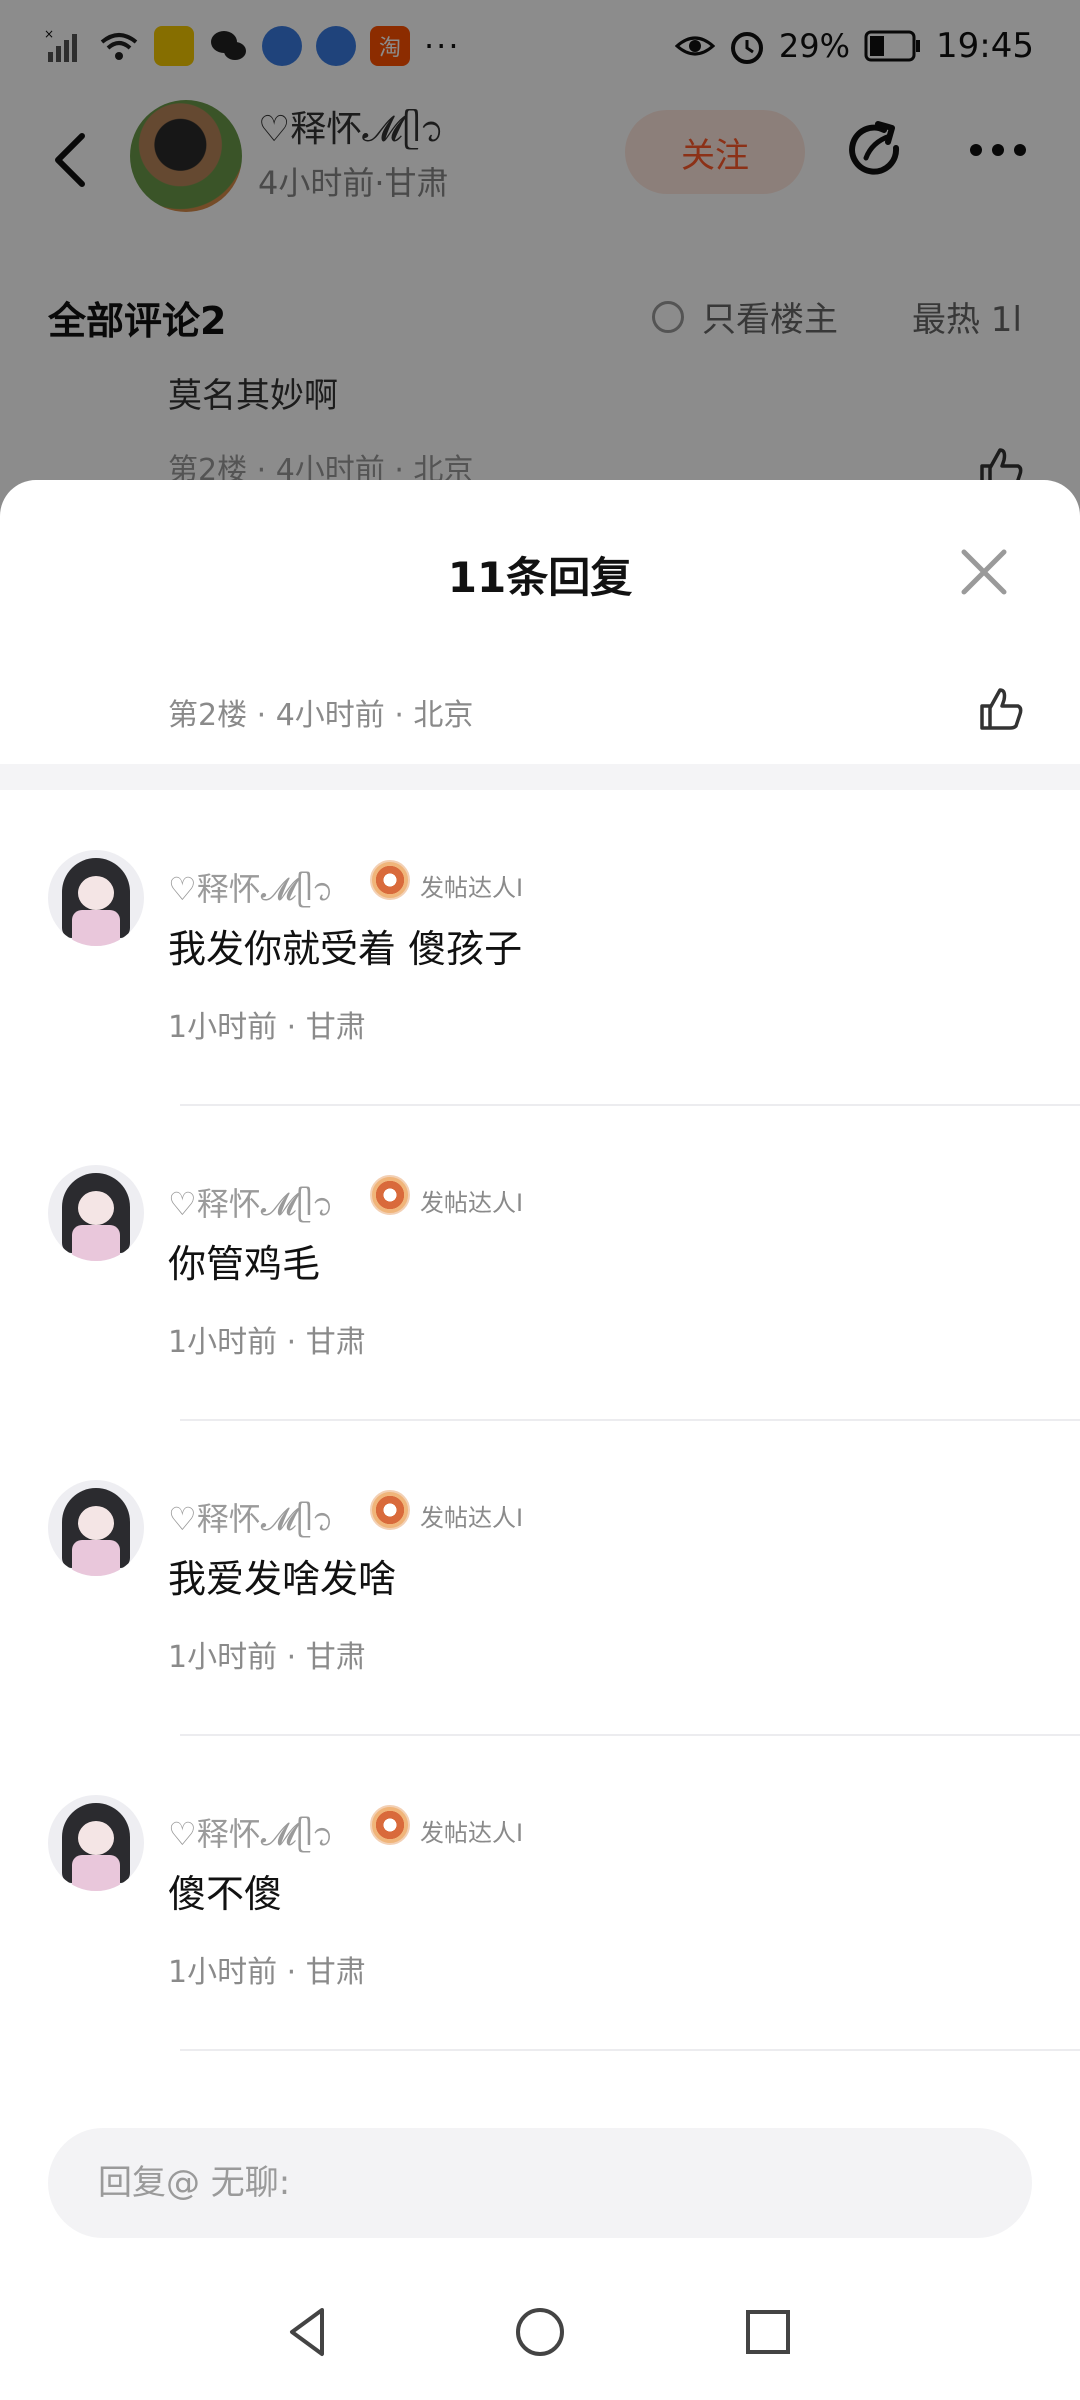 The image size is (1080, 2400). What do you see at coordinates (768, 2332) in the screenshot?
I see `nav-recents-icon` at bounding box center [768, 2332].